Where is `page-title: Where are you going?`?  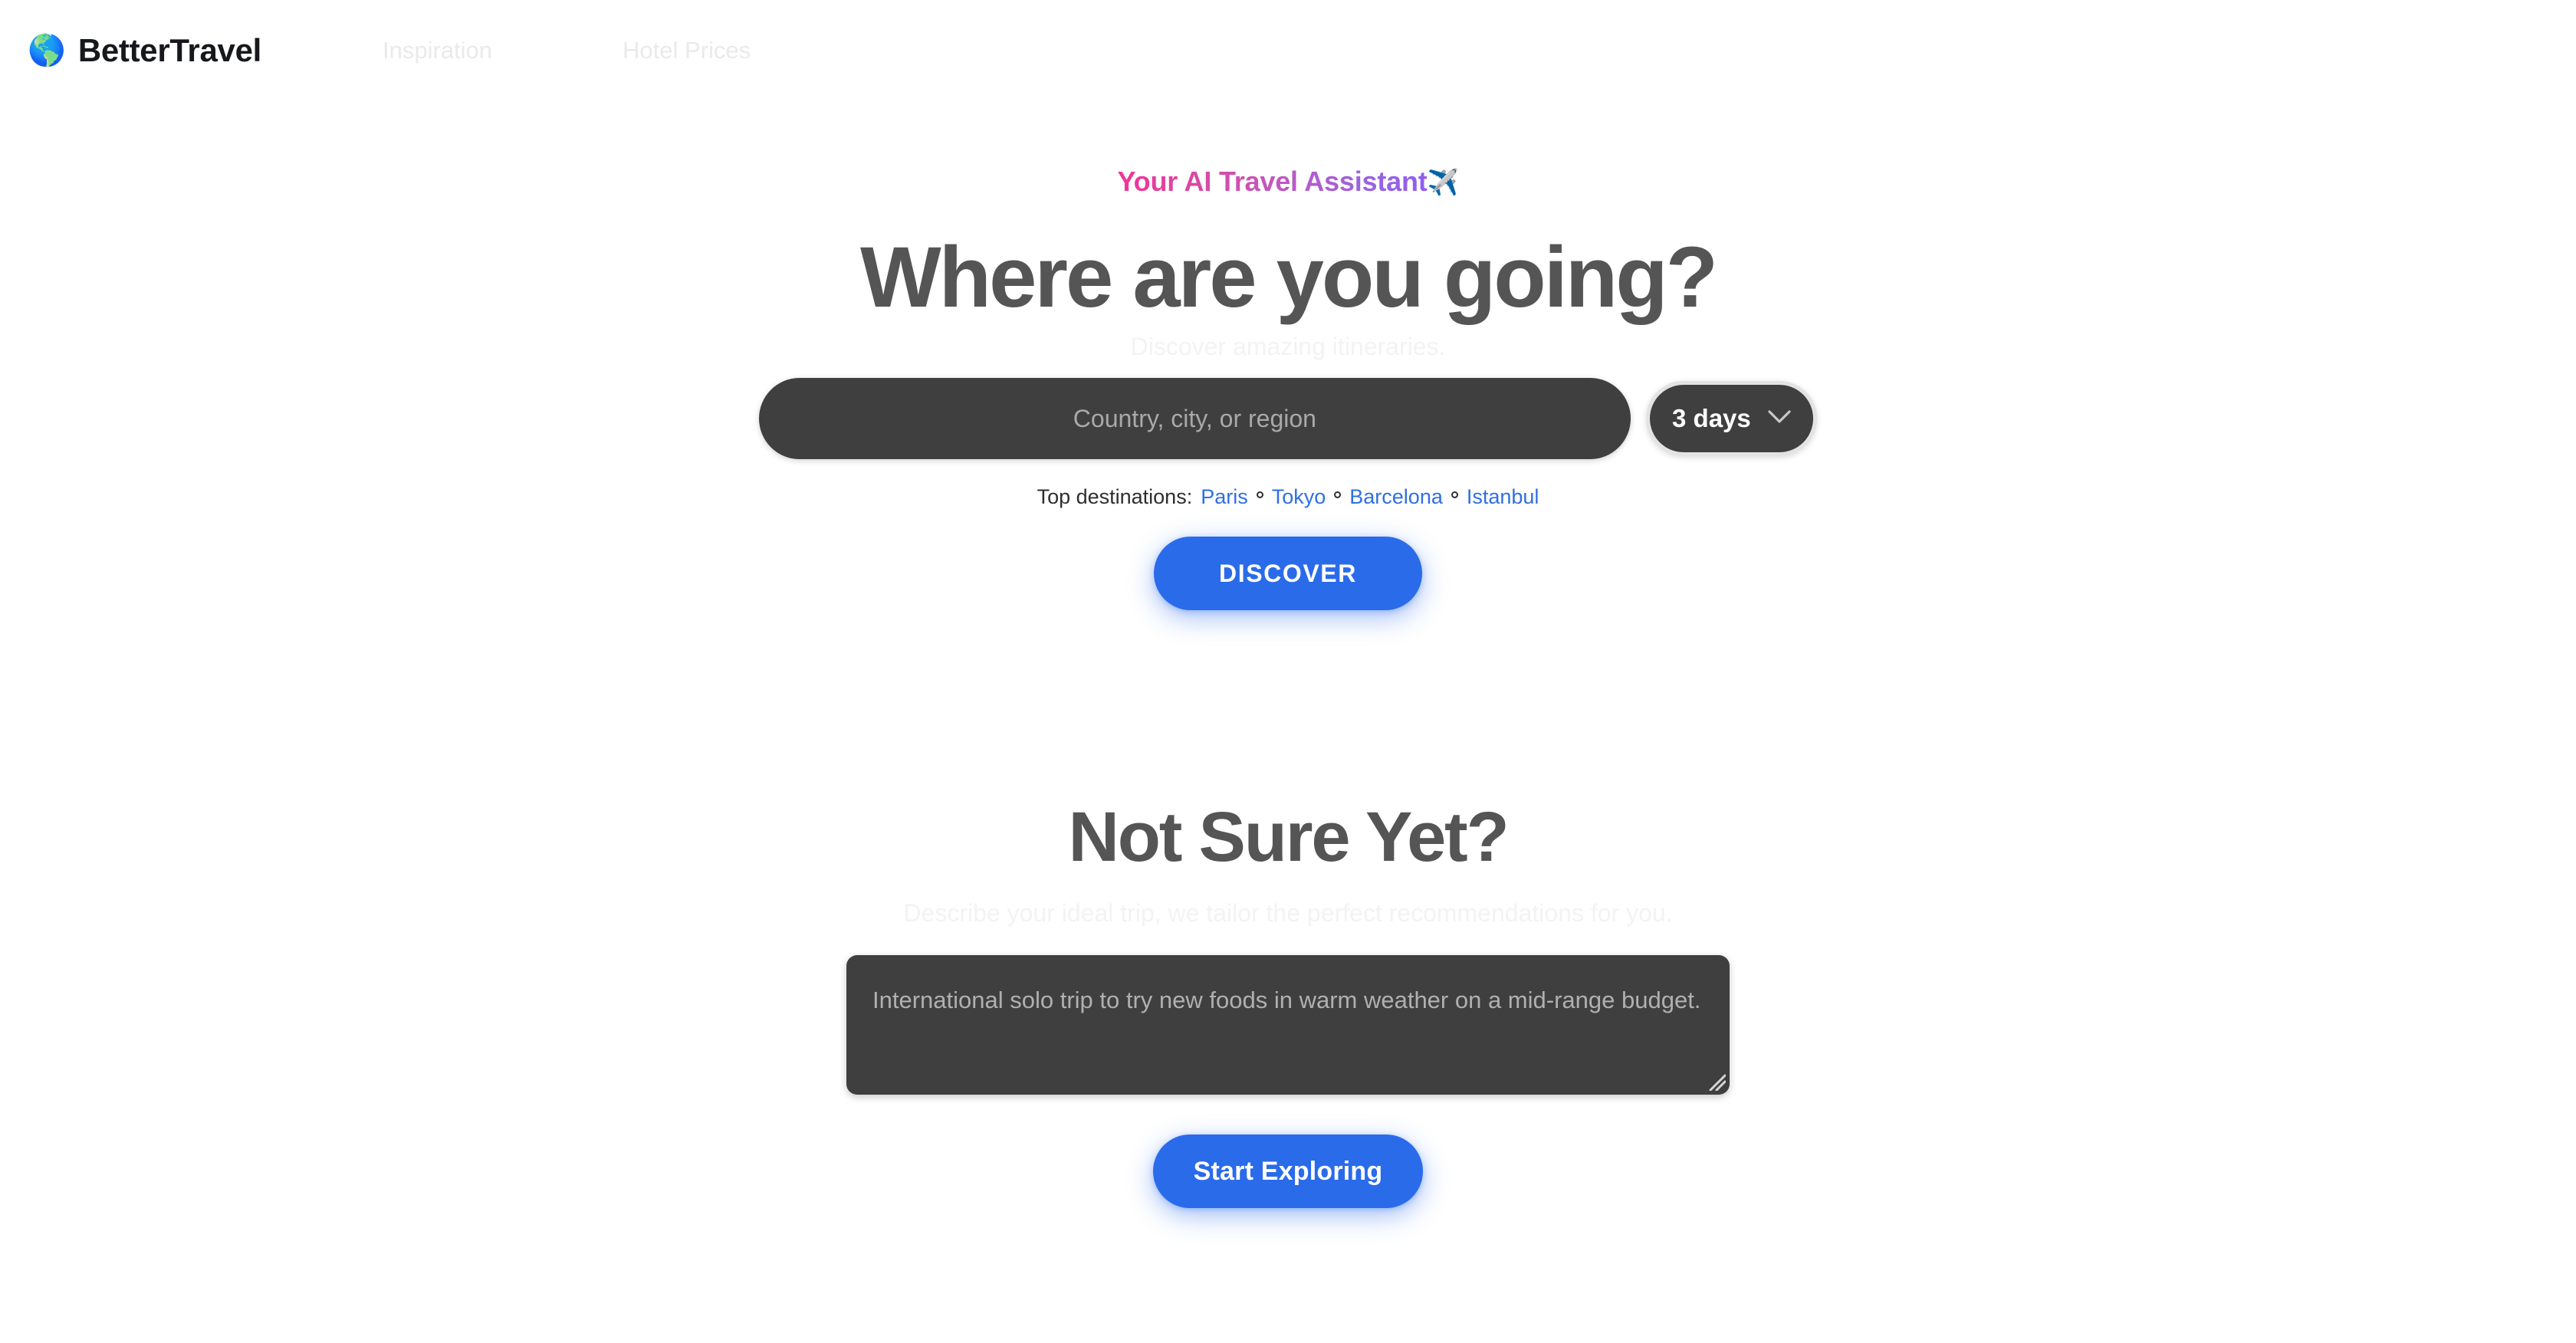 page-title: Where are you going? is located at coordinates (1288, 277).